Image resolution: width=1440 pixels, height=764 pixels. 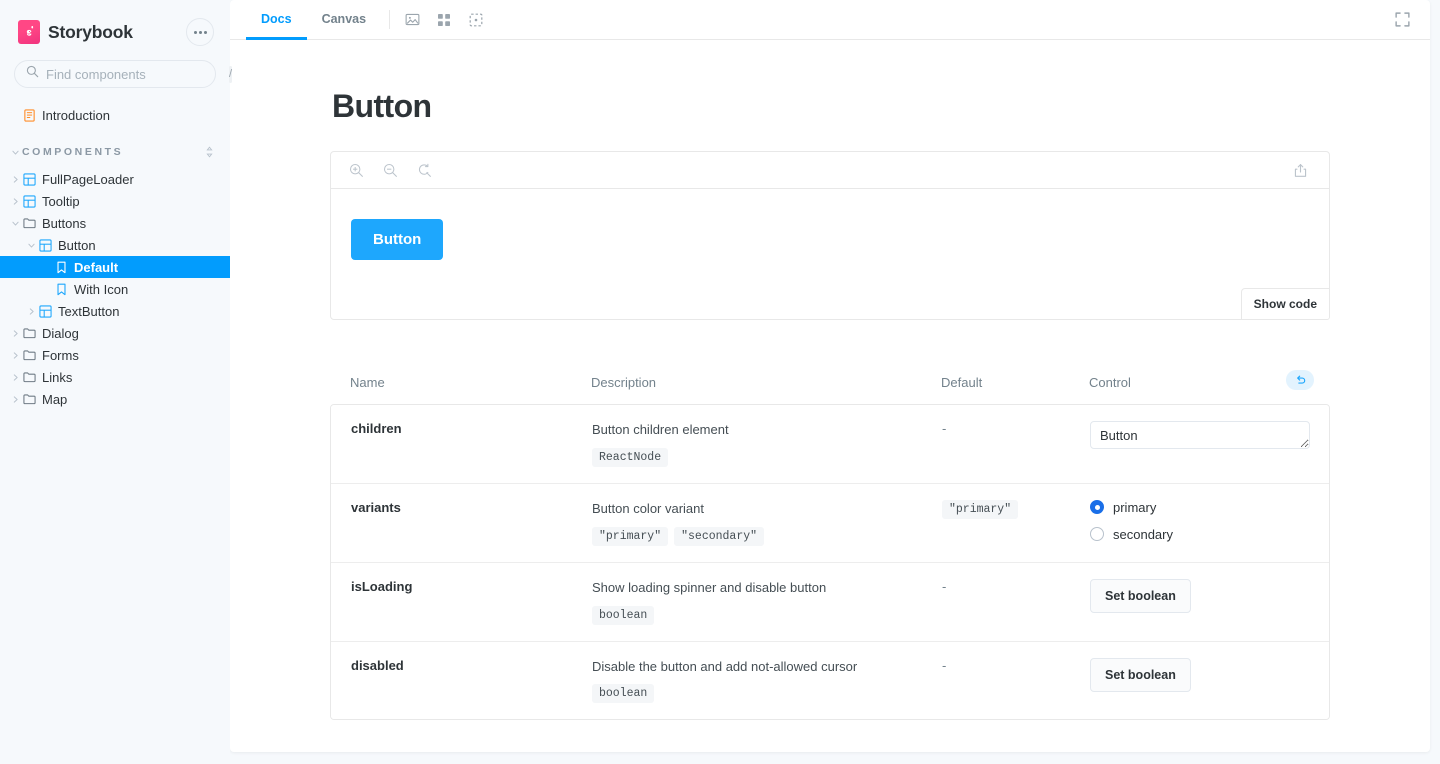 I want to click on sort-icon, so click(x=209, y=152).